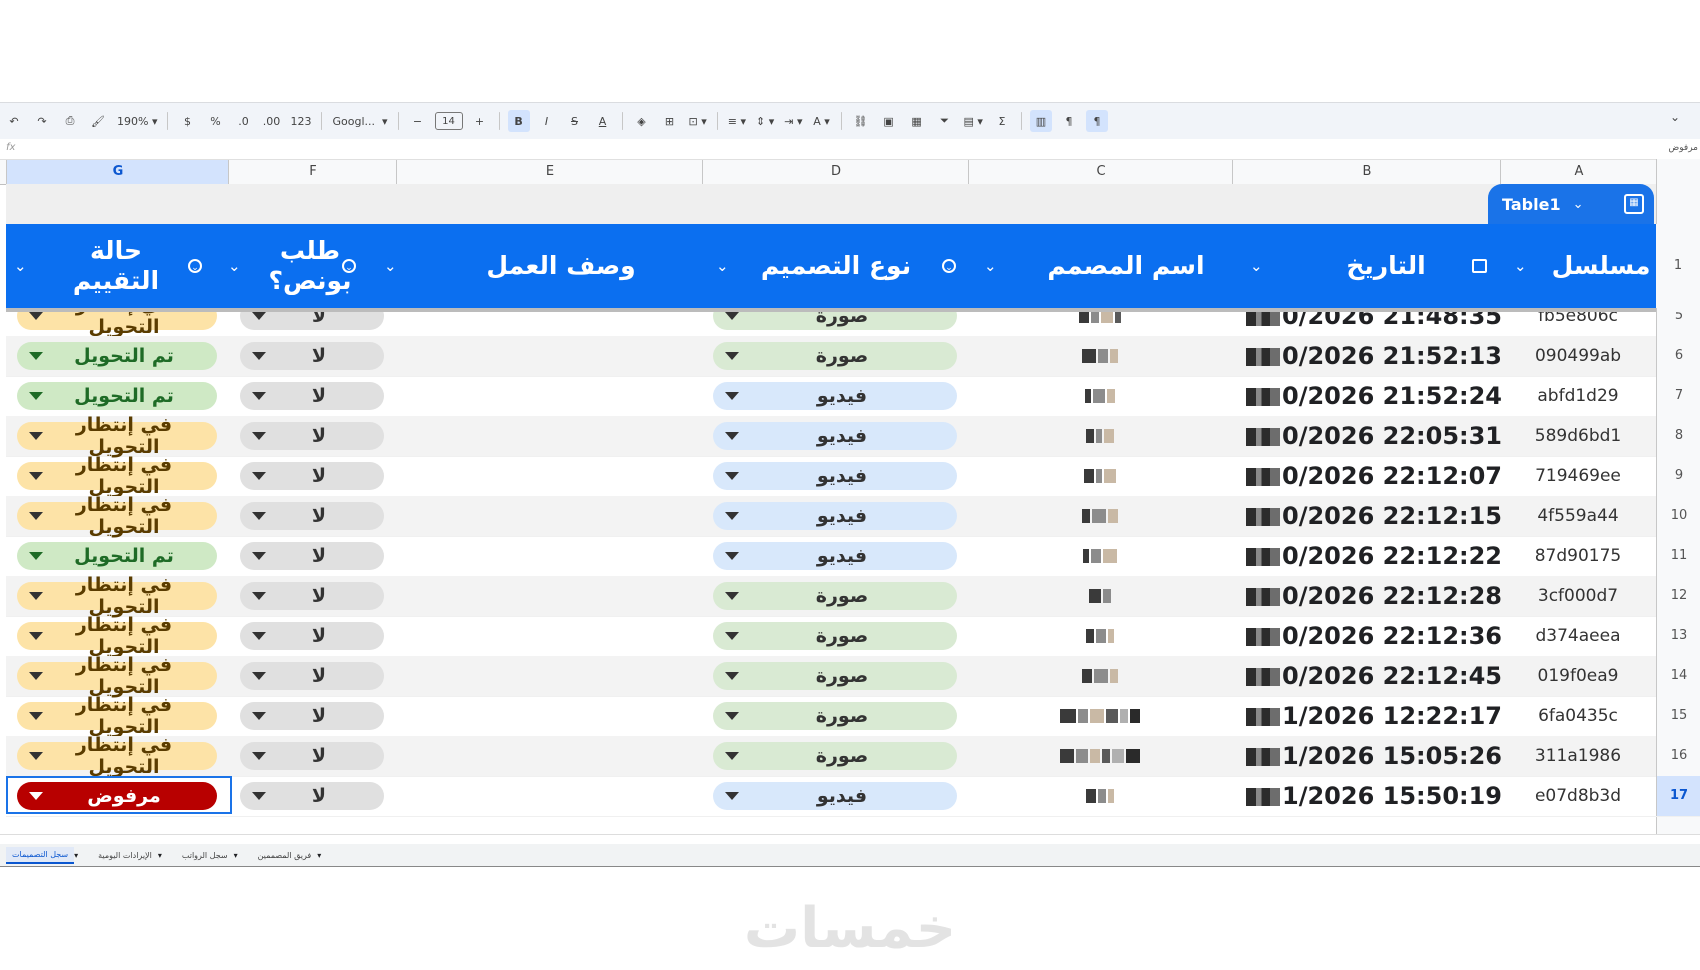 This screenshot has height=970, width=1700. What do you see at coordinates (1578, 636) in the screenshot?
I see `serial-cell: d374aeea` at bounding box center [1578, 636].